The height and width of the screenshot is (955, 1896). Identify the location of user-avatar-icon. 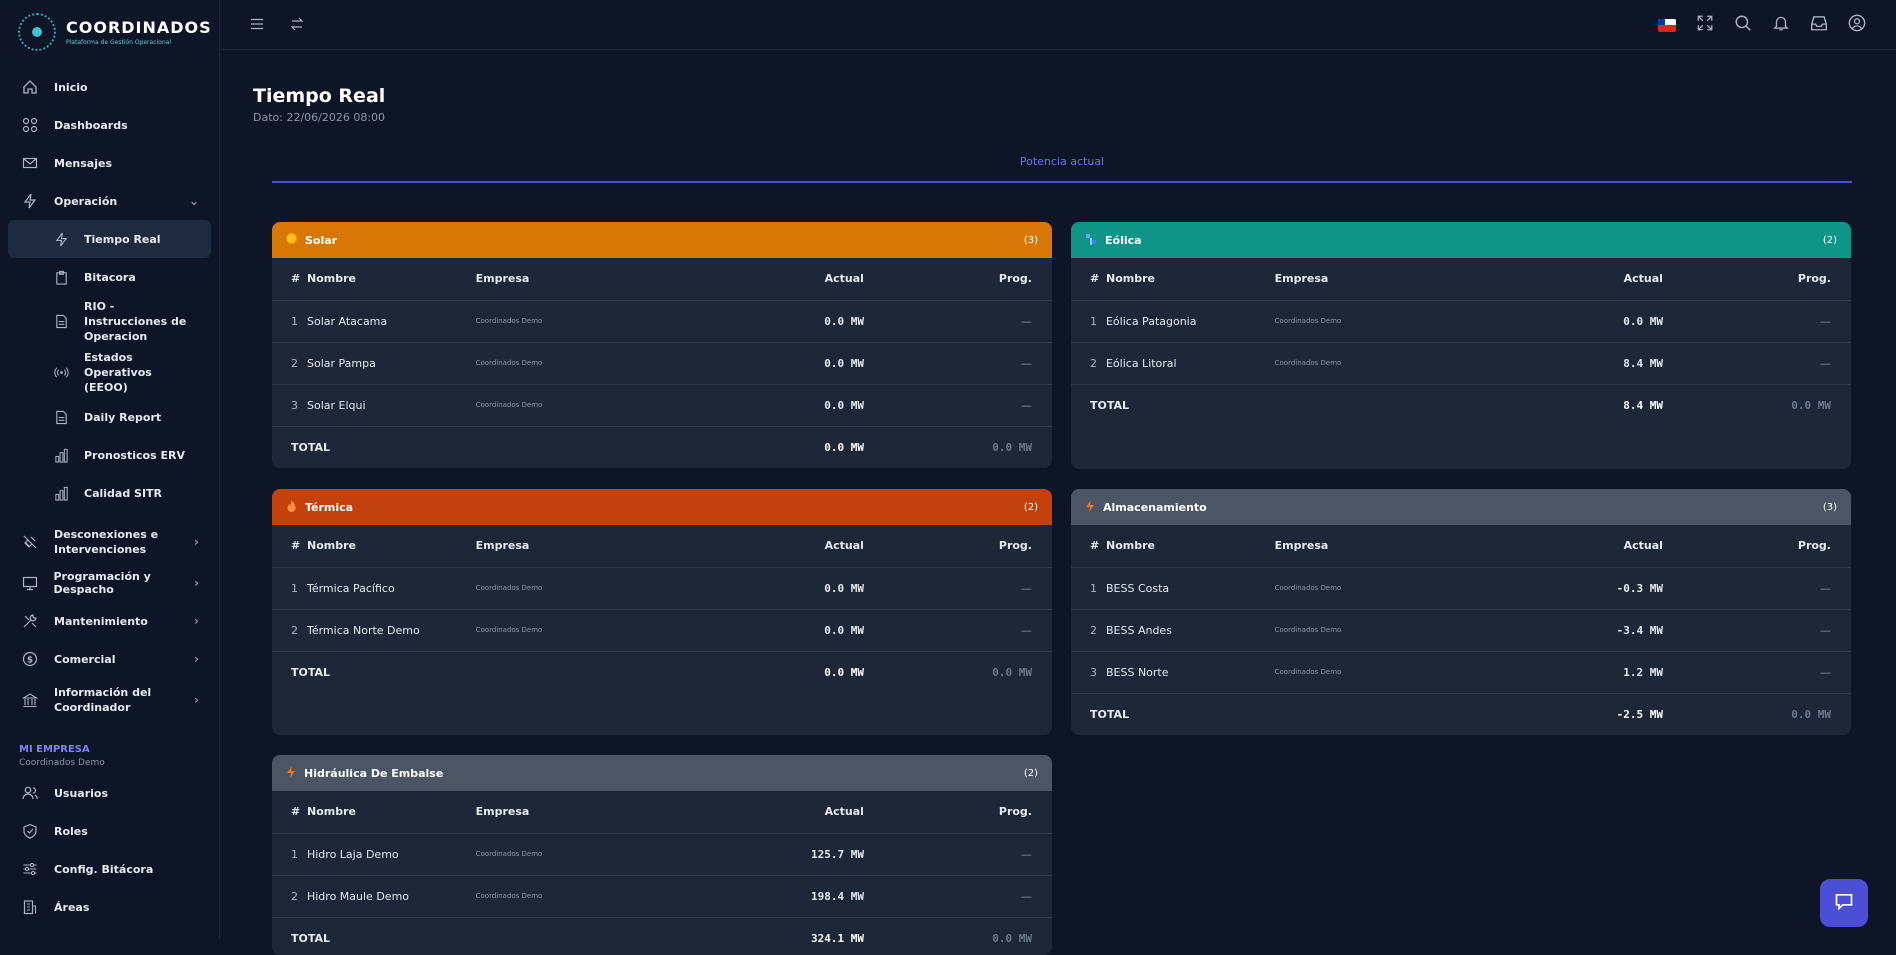
(1857, 25).